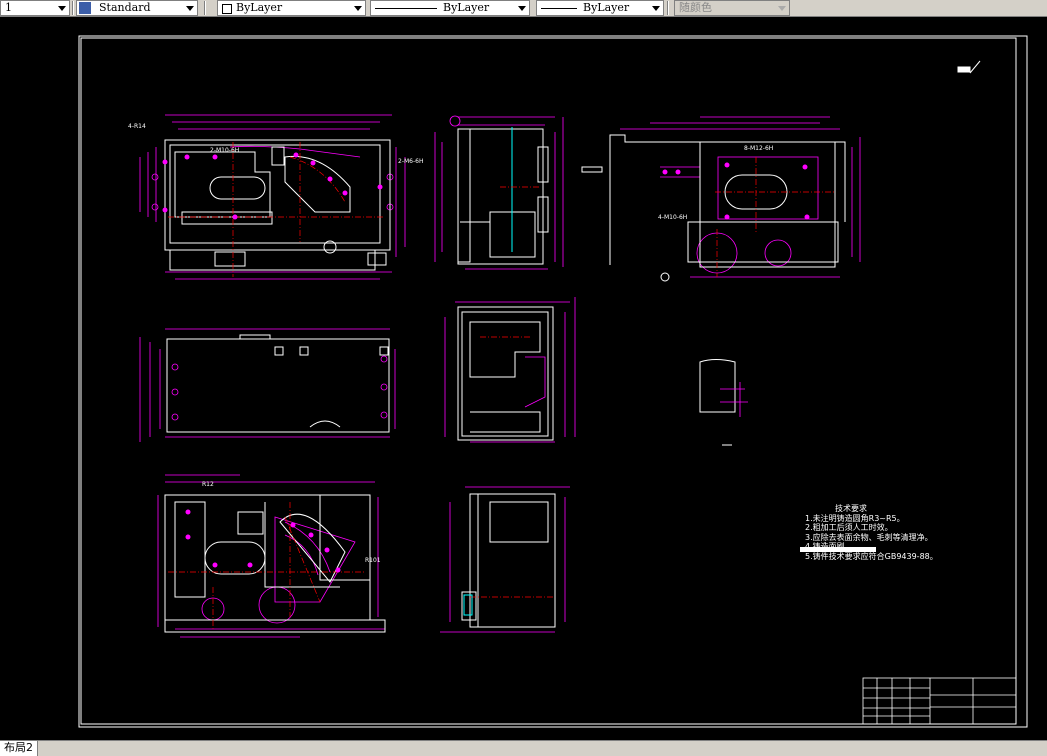 Image resolution: width=1047 pixels, height=756 pixels. I want to click on view-lower-middle-section, so click(505, 559).